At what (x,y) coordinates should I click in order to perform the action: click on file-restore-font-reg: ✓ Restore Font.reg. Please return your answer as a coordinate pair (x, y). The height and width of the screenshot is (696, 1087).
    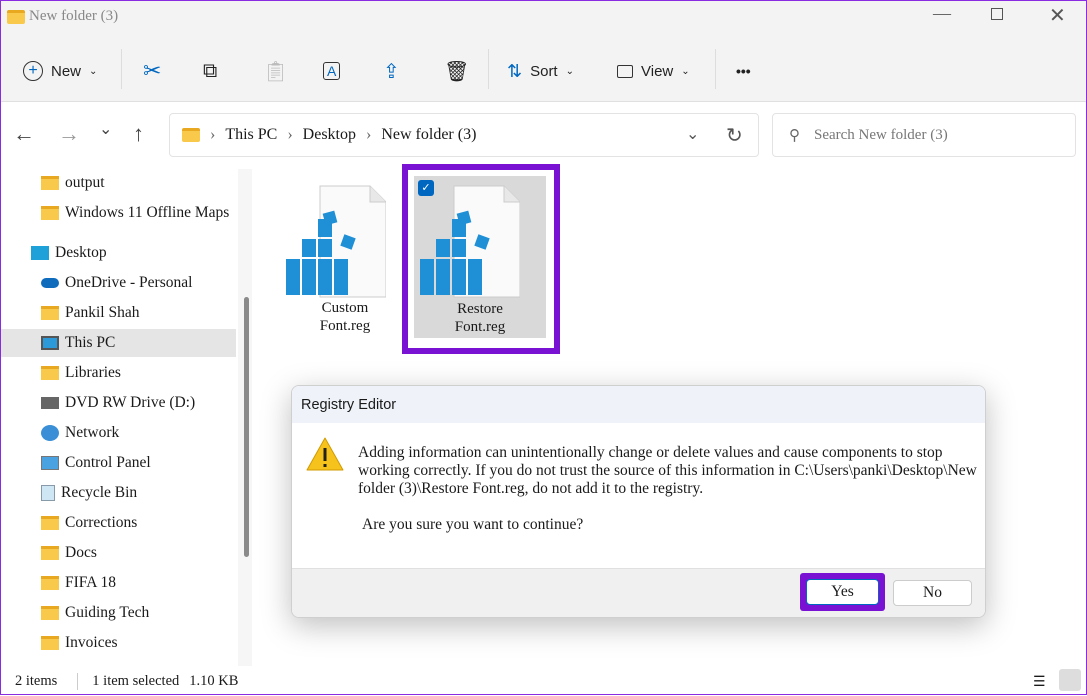
    Looking at the image, I should click on (480, 257).